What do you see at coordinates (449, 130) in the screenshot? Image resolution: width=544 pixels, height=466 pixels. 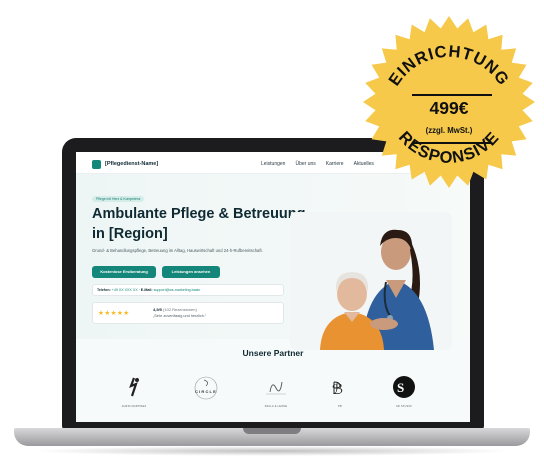 I see `badge-tax-note: (zzgl. MwSt.)` at bounding box center [449, 130].